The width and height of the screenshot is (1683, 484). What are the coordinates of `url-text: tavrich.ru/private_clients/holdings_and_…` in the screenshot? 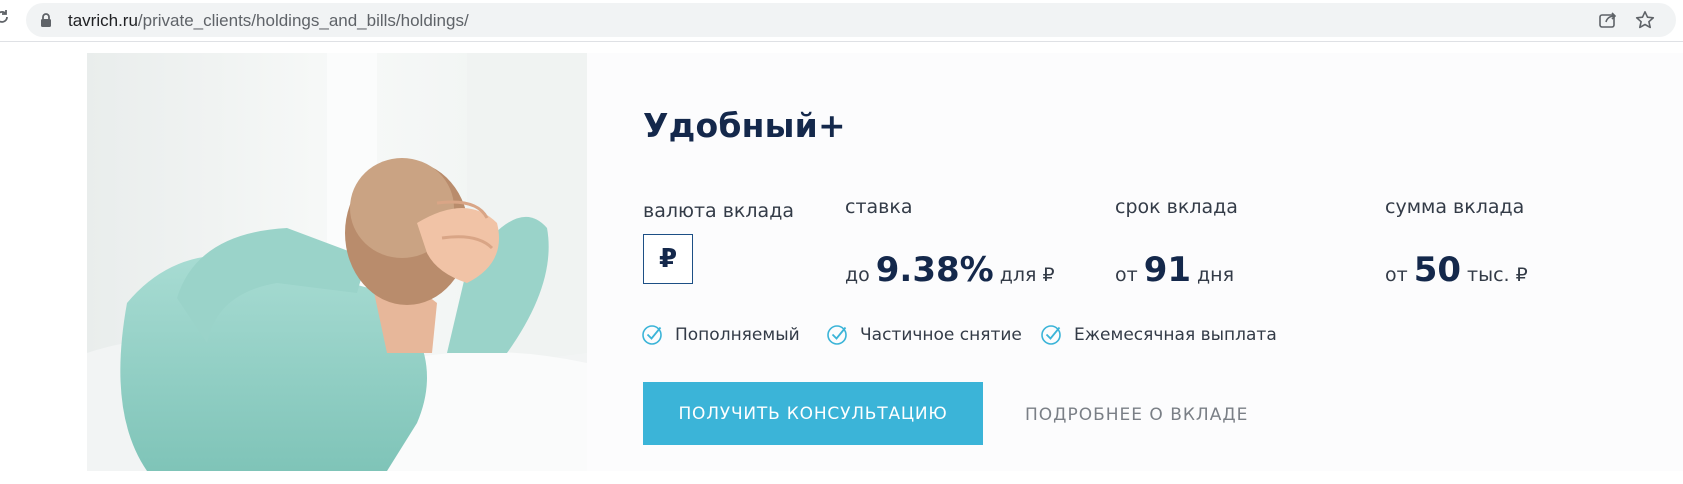 It's located at (268, 21).